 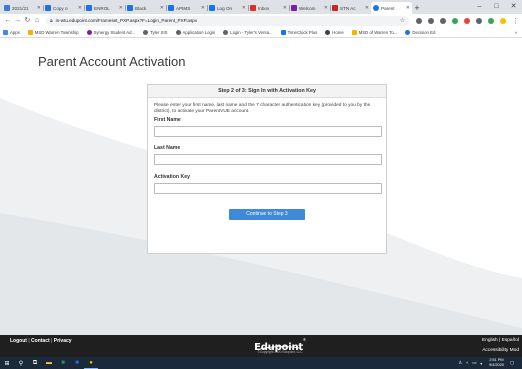 What do you see at coordinates (15, 32) in the screenshot?
I see `bookmark-label: Apps` at bounding box center [15, 32].